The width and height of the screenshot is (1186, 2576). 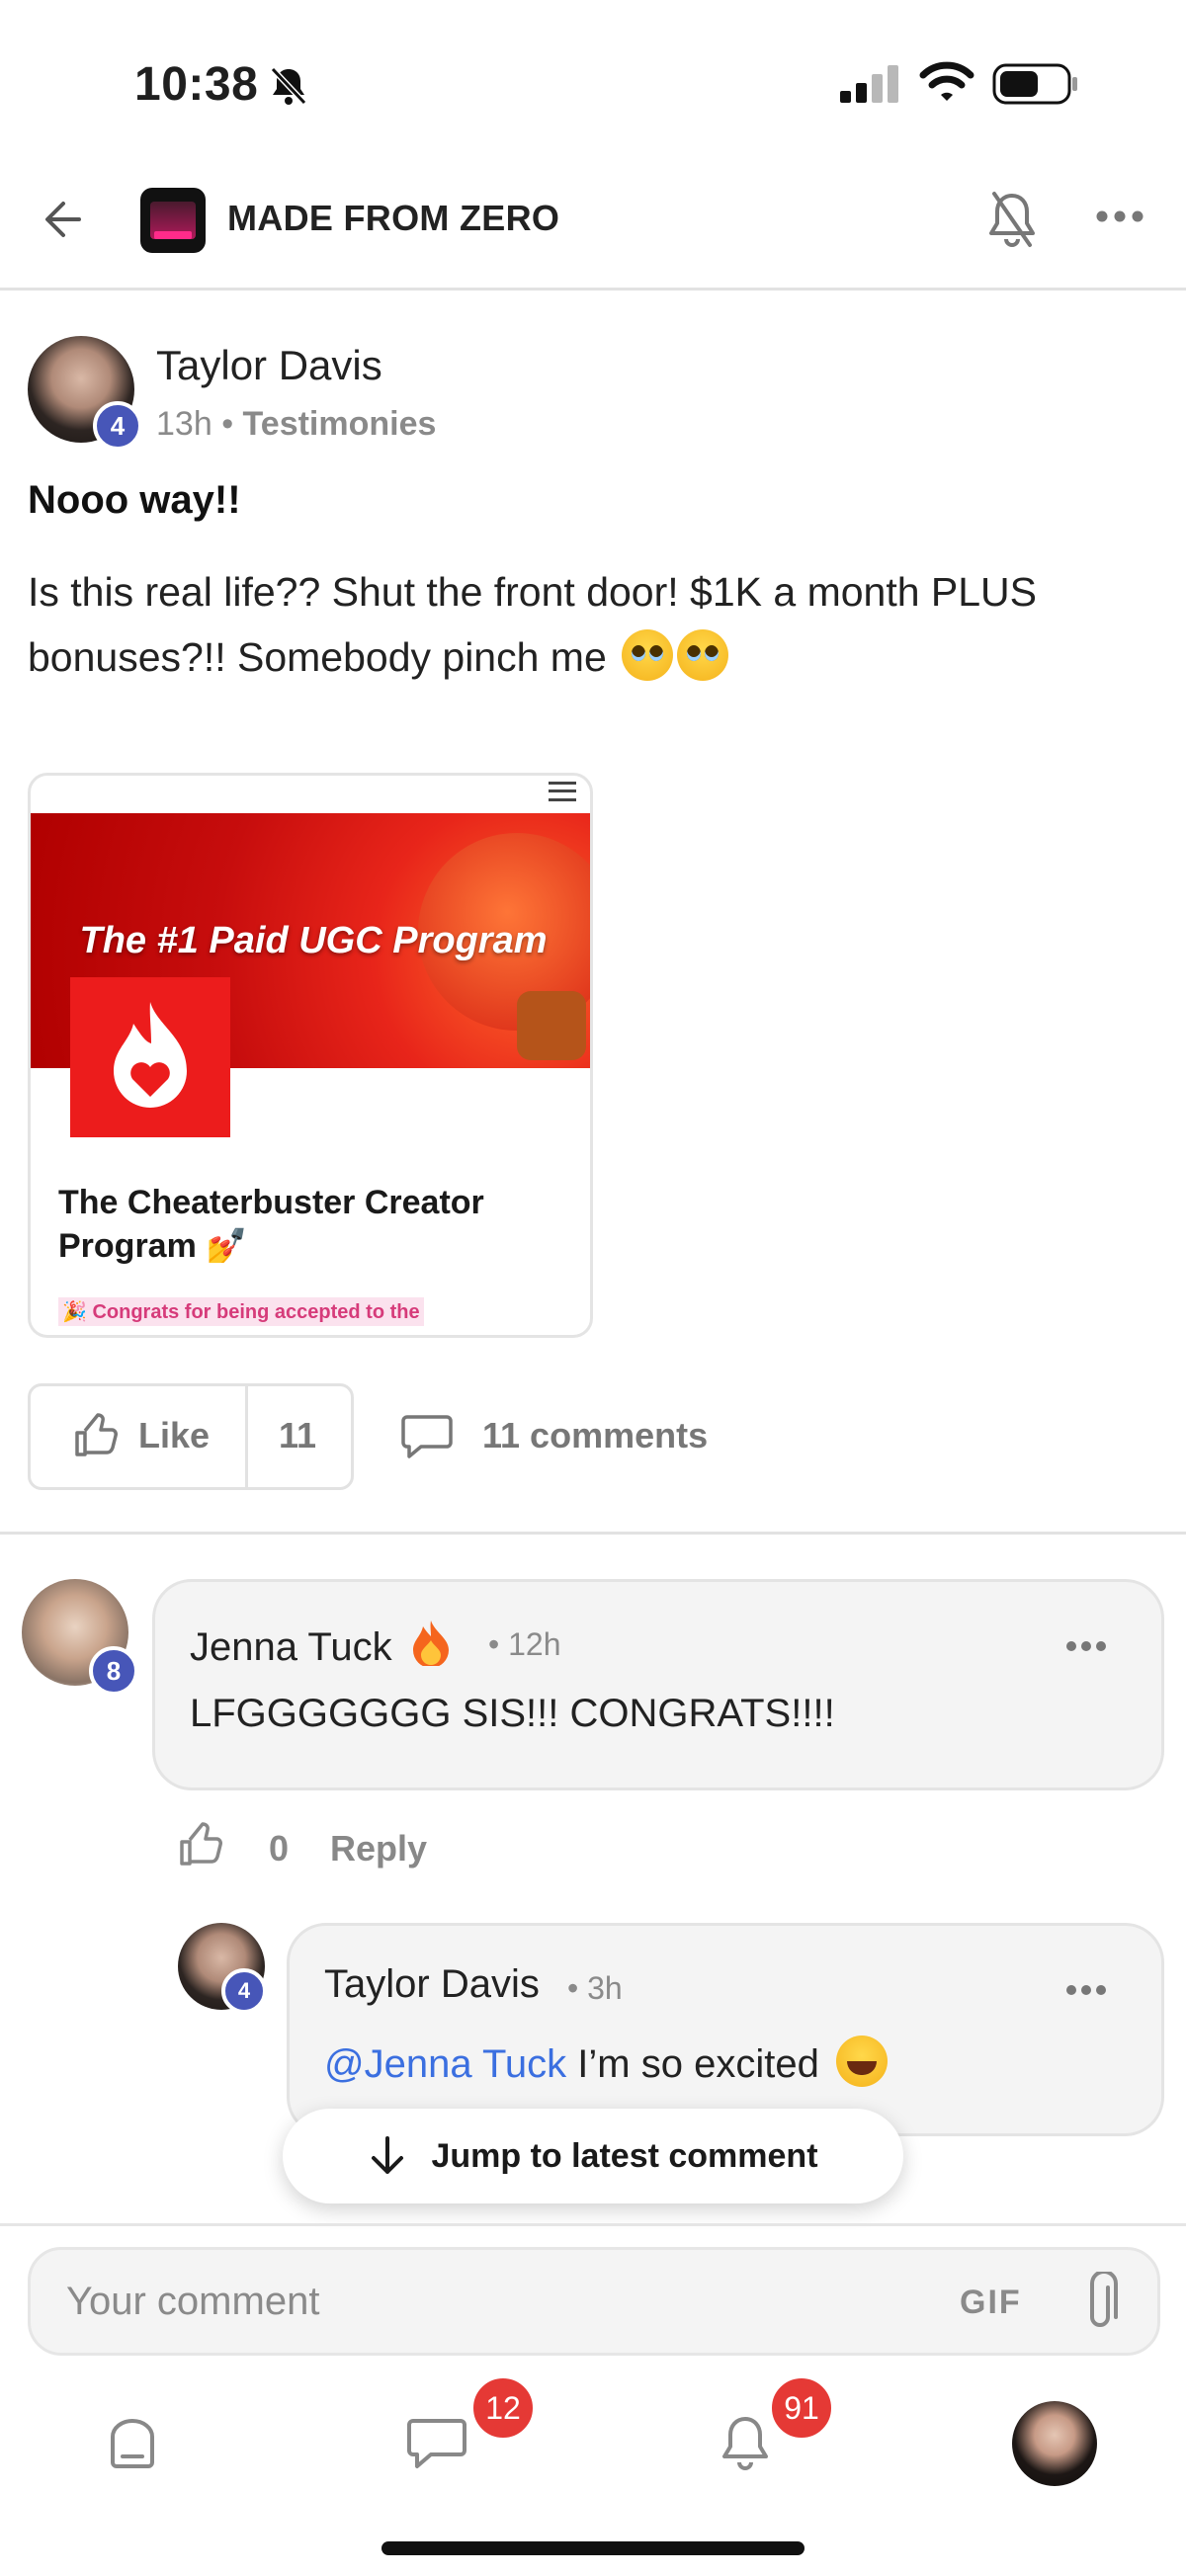 What do you see at coordinates (184, 424) in the screenshot?
I see `post-time: 13h` at bounding box center [184, 424].